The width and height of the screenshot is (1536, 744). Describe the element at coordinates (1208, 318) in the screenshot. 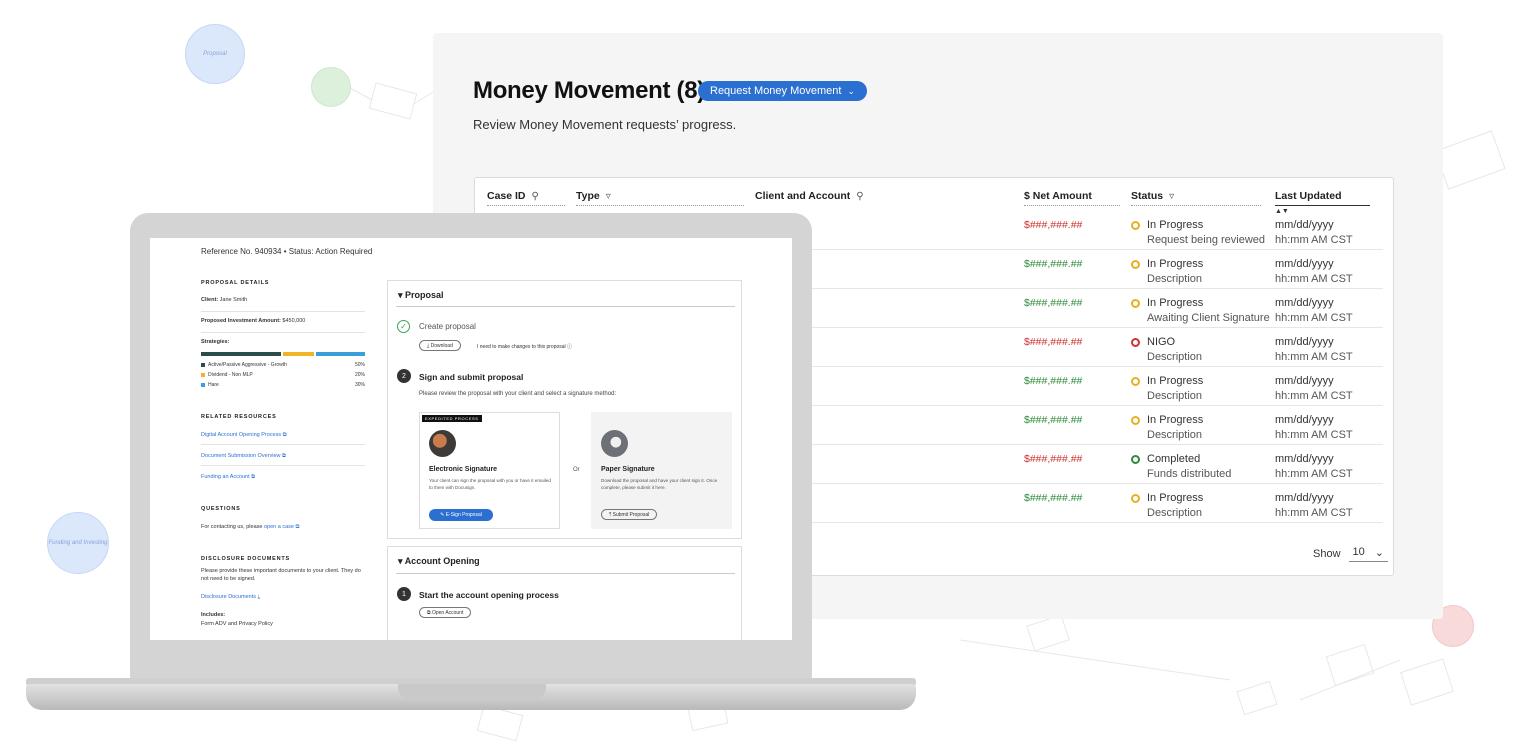

I see `status-description: Awaiting Client Signature` at that location.